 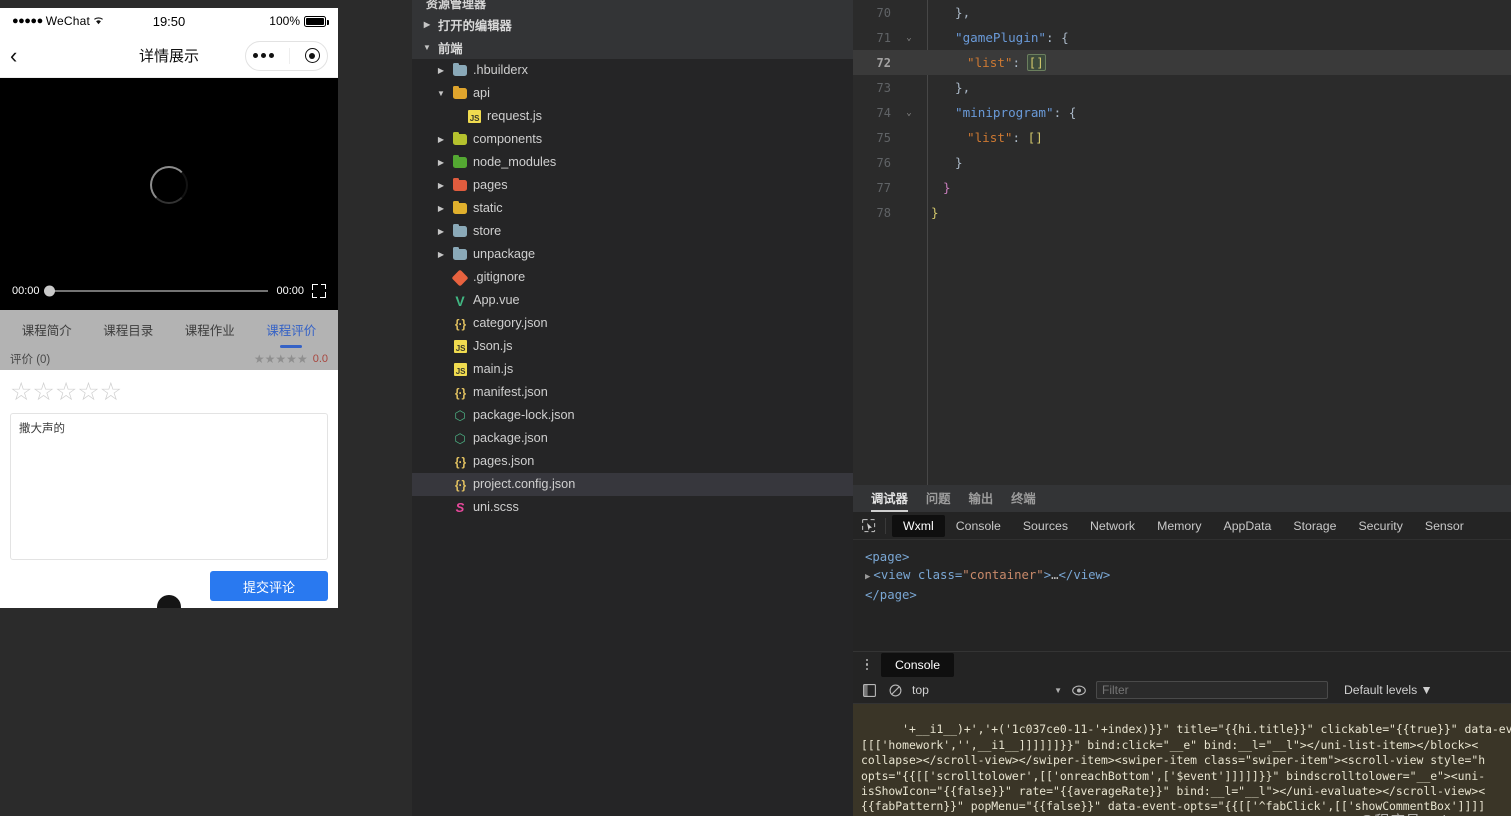 I want to click on back-chevron-icon: ‹, so click(x=23, y=55).